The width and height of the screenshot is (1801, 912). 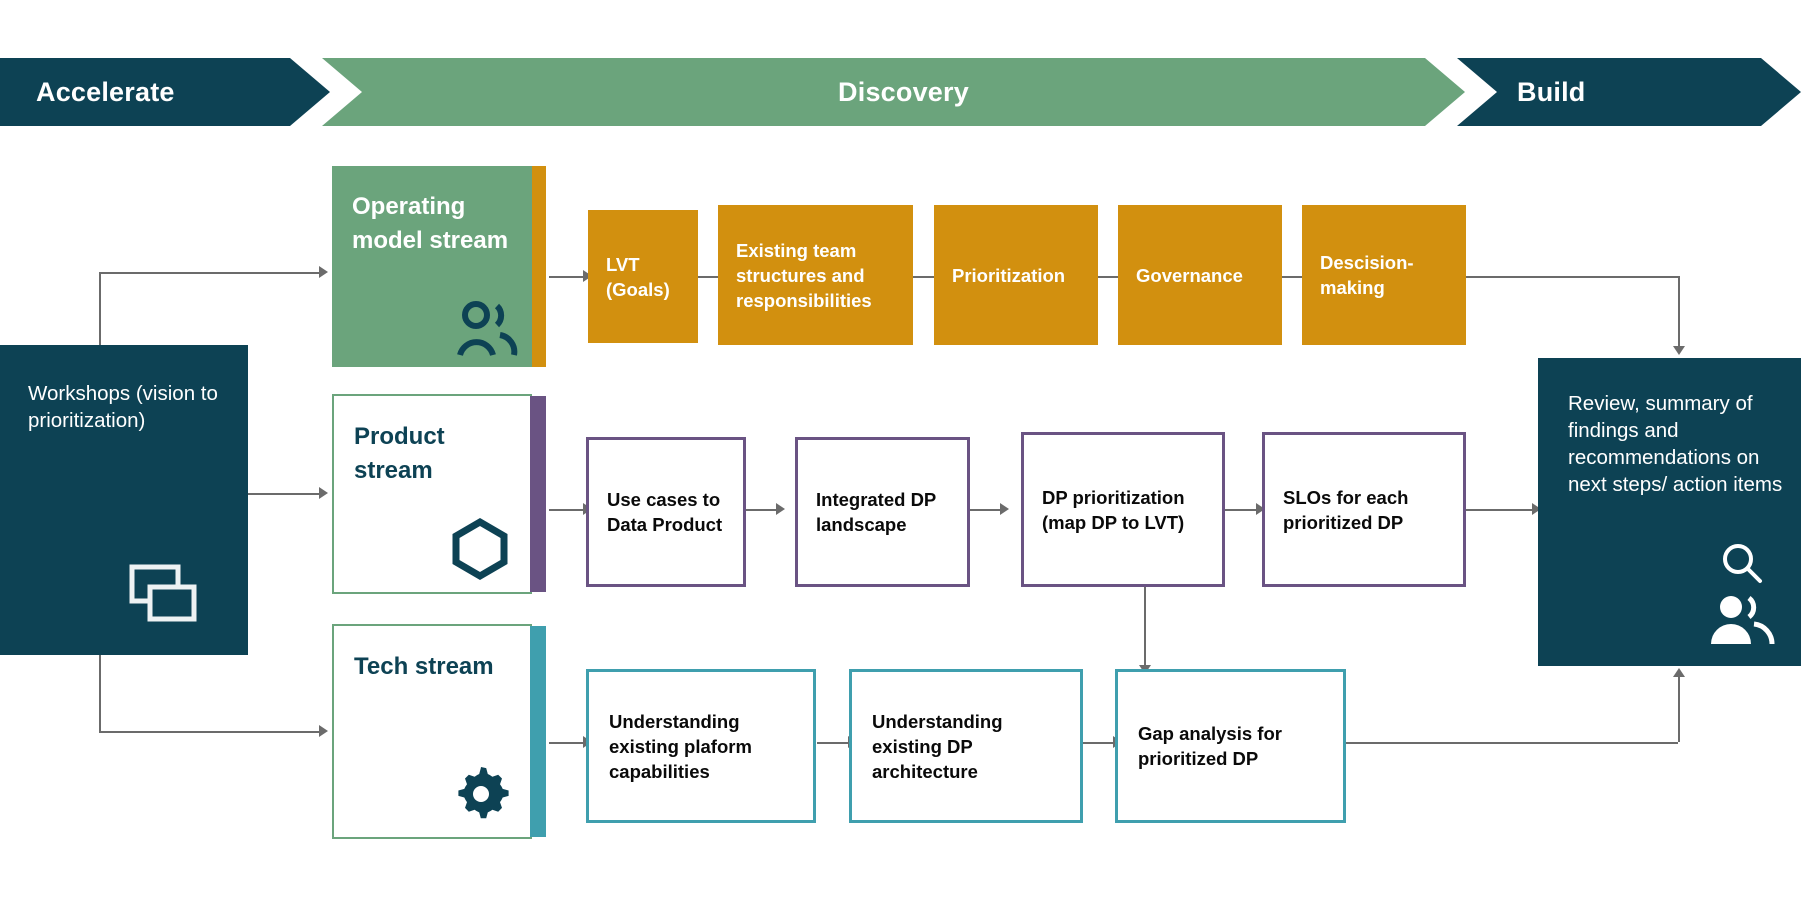 What do you see at coordinates (876, 512) in the screenshot?
I see `node-label: Integrated DP landscape` at bounding box center [876, 512].